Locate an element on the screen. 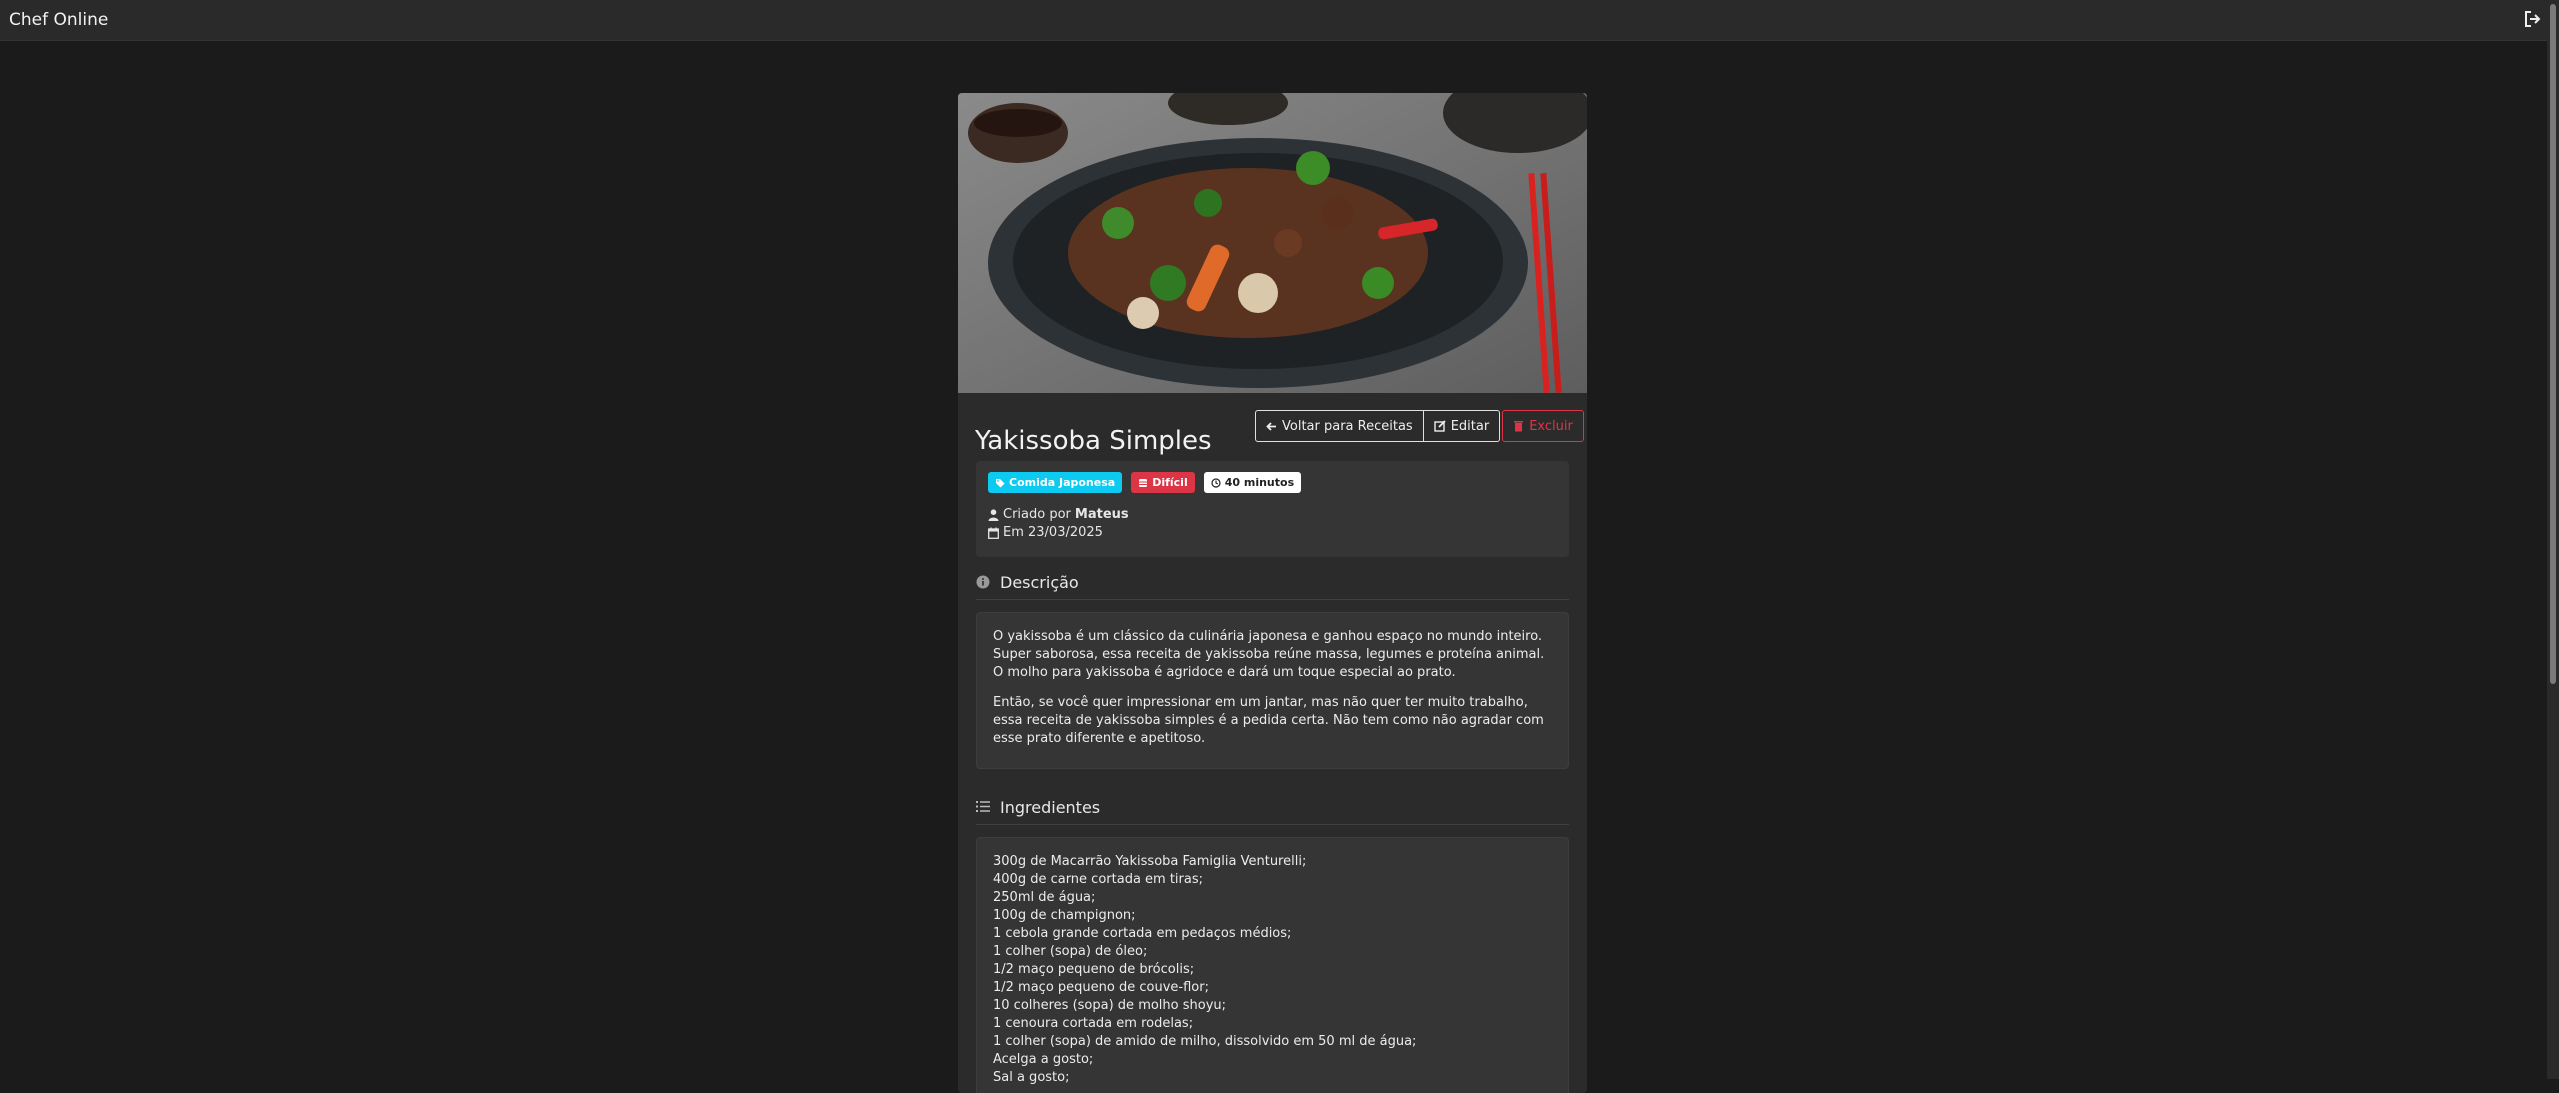 This screenshot has width=2559, height=1093. list-icon is located at coordinates (983, 806).